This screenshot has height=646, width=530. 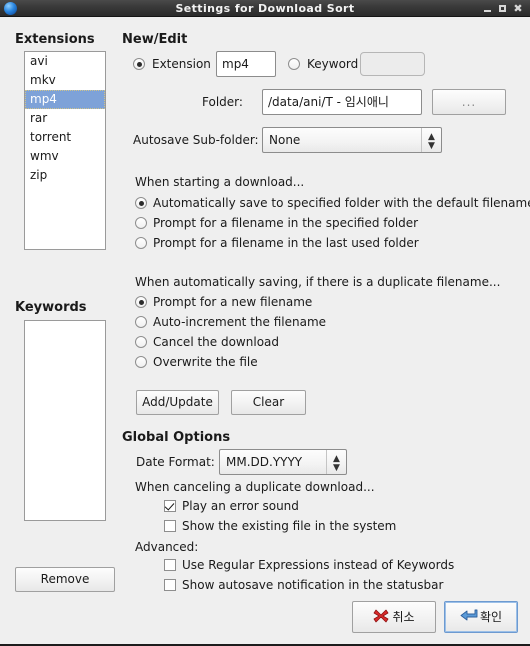 I want to click on duplicate-filename-option-label: Overwrite the file, so click(x=205, y=362).